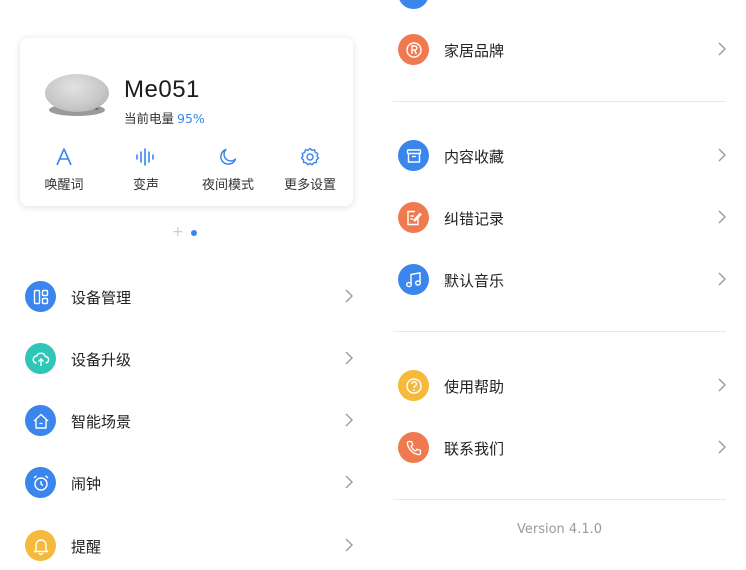  Describe the element at coordinates (559, 386) in the screenshot. I see `menu-item-help: 使用帮助` at that location.